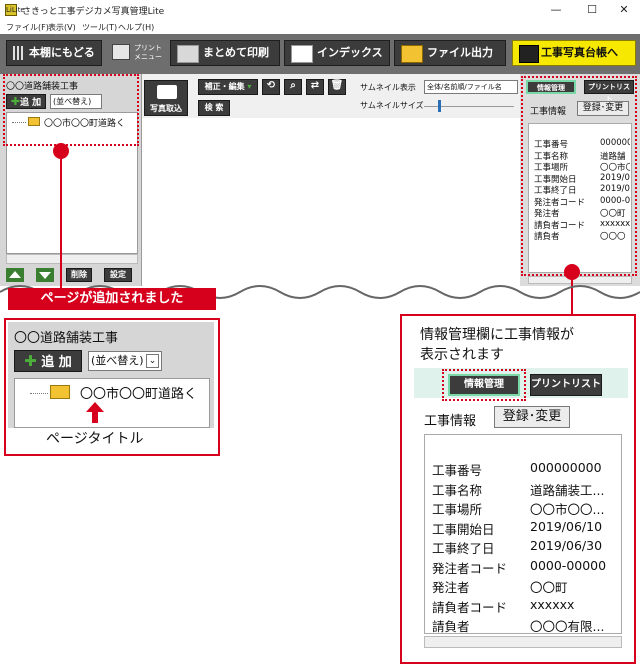 The image size is (640, 665). I want to click on zoom-button: ⌕, so click(293, 87).